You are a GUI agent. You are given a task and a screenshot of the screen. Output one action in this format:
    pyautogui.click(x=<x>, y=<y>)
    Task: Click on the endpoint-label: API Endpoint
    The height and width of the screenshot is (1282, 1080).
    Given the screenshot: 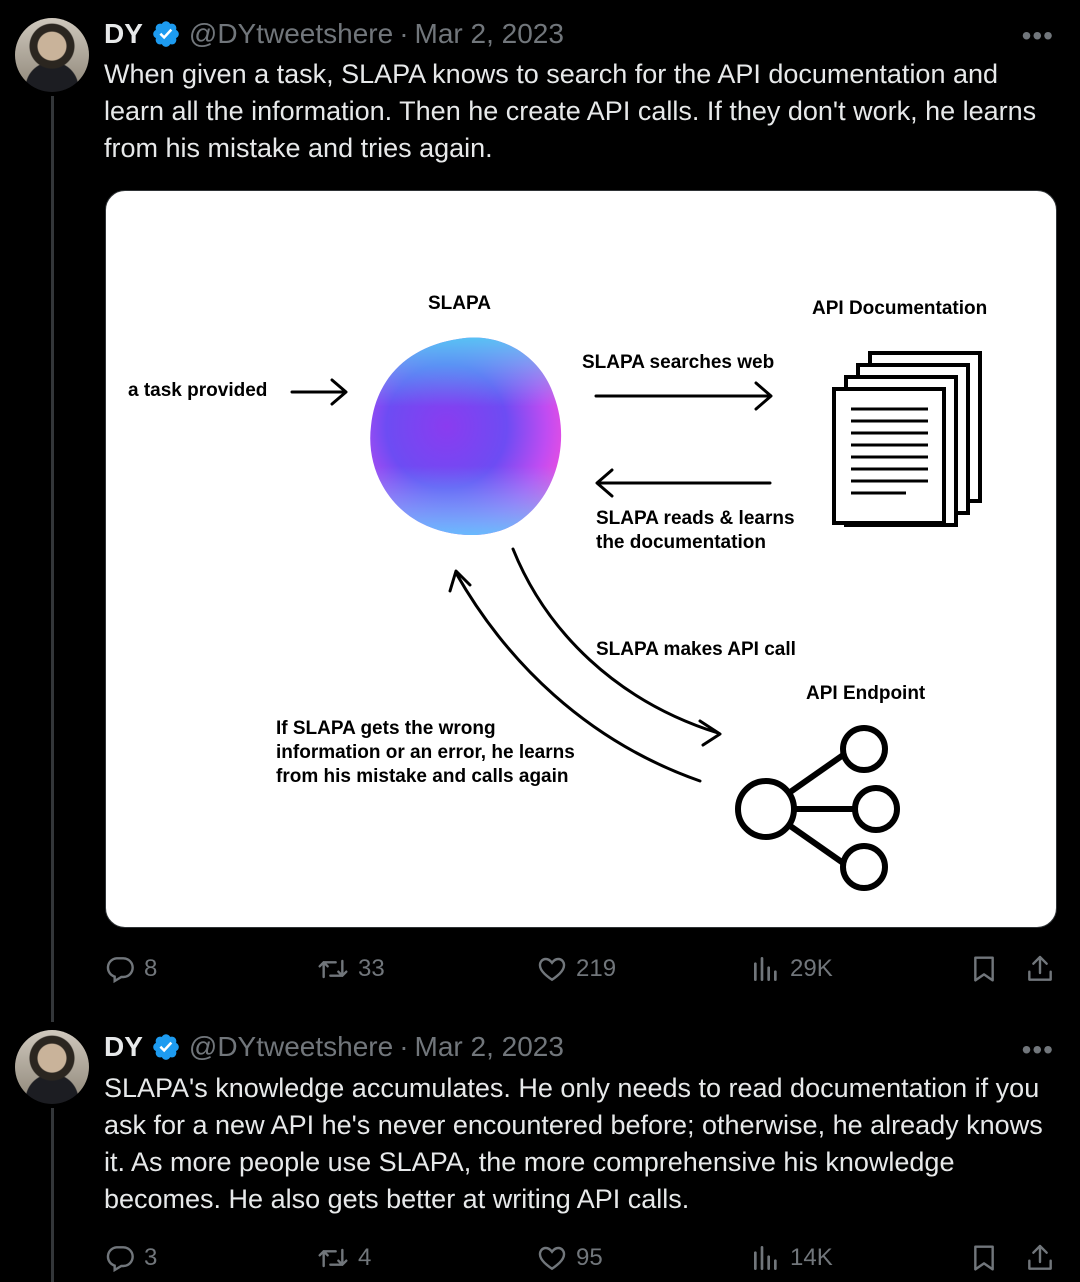 What is the action you would take?
    pyautogui.click(x=866, y=693)
    